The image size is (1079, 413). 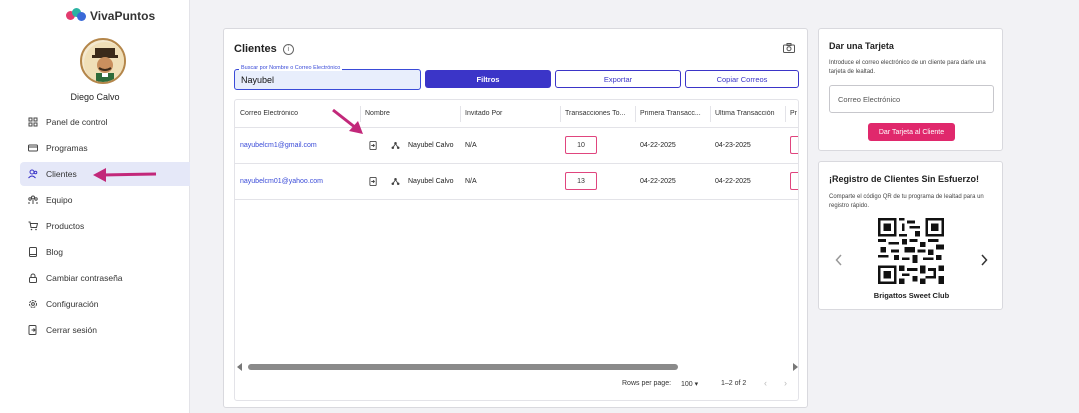 I want to click on rows-per-page-label: Rows per page:, so click(x=647, y=383).